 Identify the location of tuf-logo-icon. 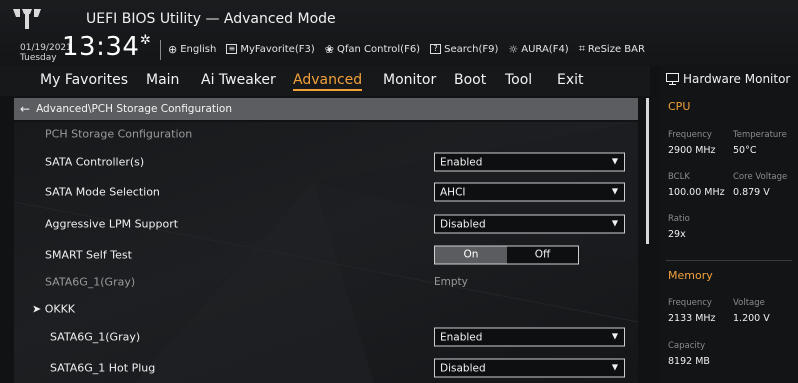
(27, 19).